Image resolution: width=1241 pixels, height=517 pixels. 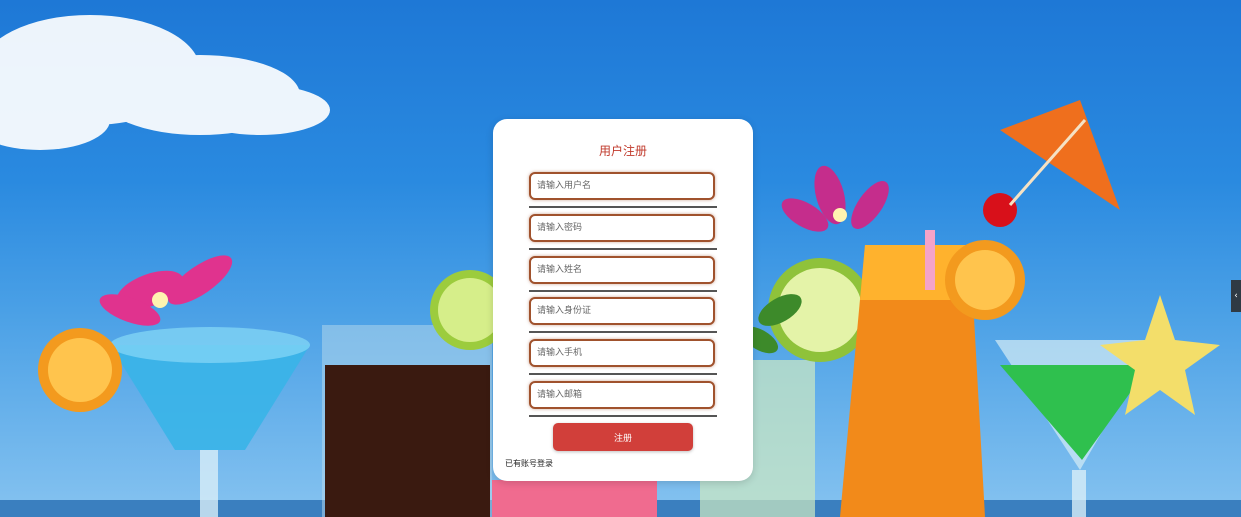 I want to click on green-cocktail, so click(x=1107, y=406).